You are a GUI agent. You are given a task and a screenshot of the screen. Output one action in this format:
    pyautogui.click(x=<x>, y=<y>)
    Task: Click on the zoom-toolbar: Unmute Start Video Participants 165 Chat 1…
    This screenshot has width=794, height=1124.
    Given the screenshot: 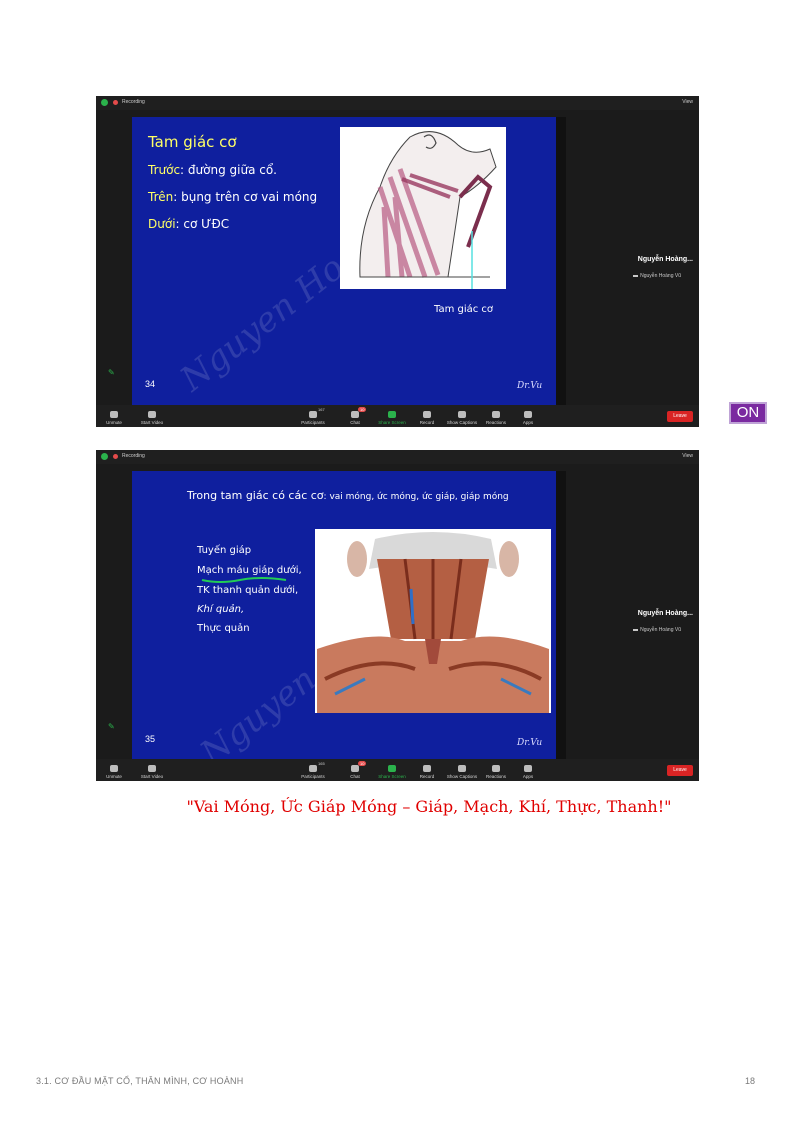 What is the action you would take?
    pyautogui.click(x=397, y=770)
    